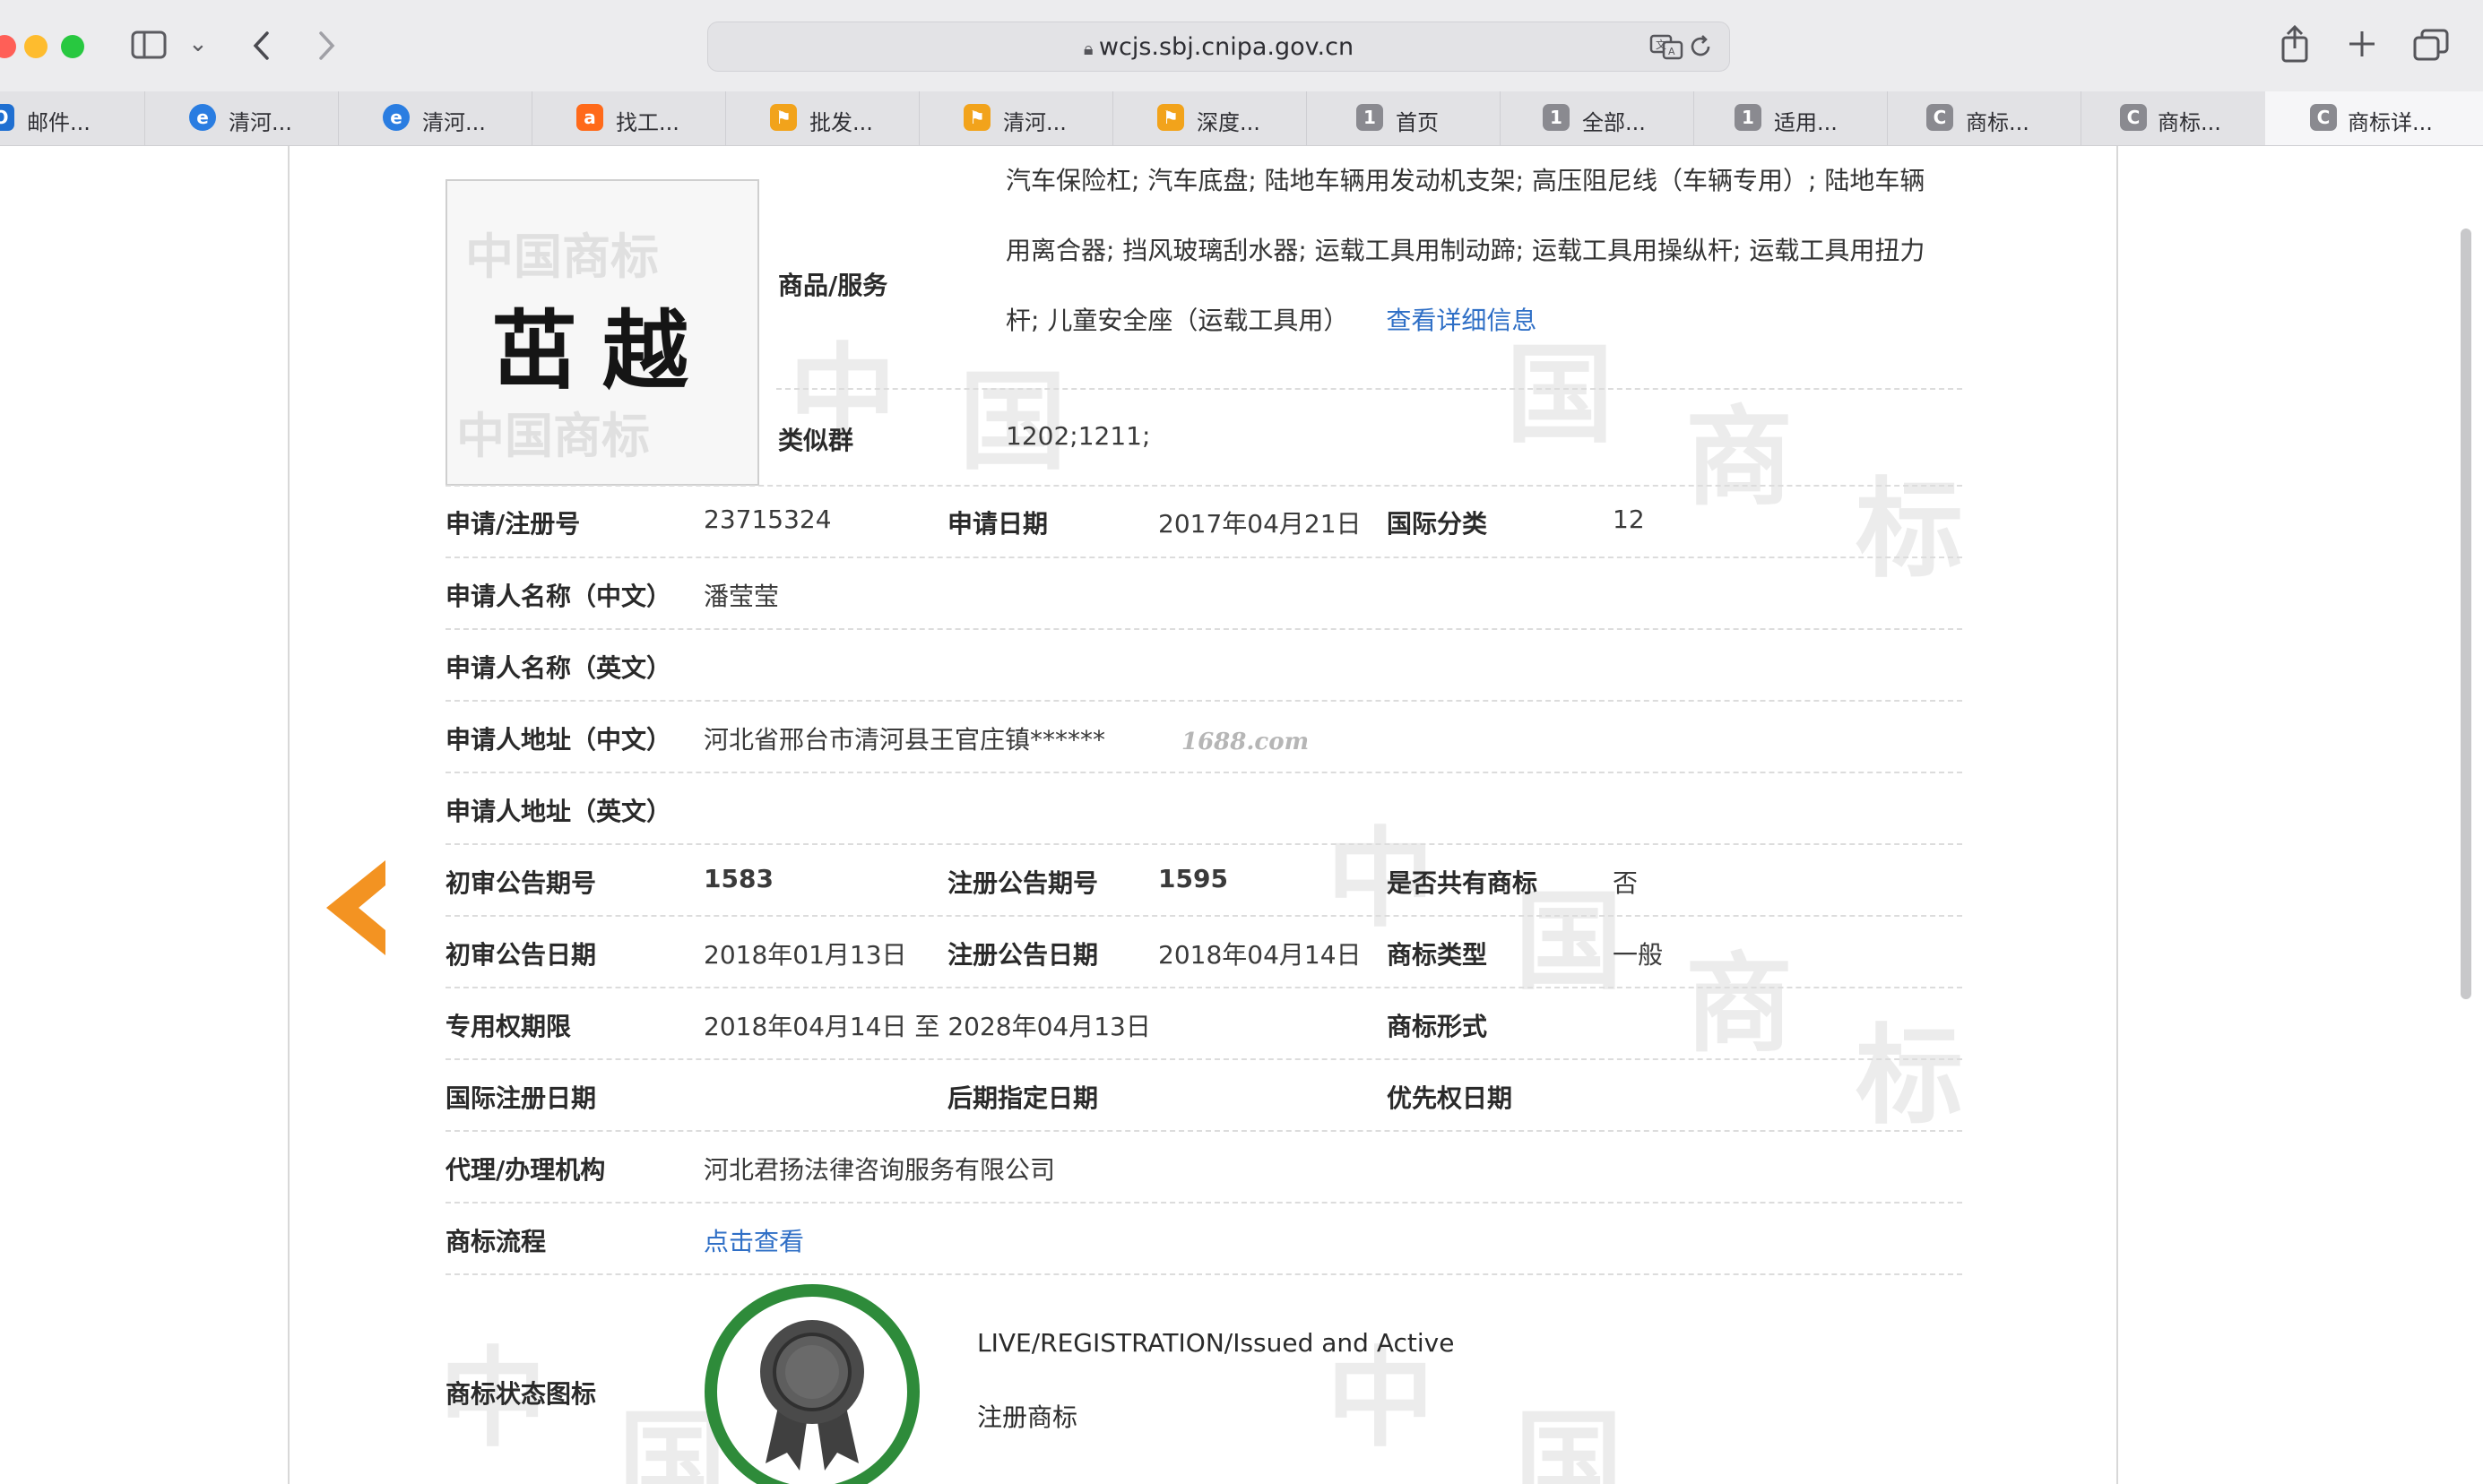  Describe the element at coordinates (326, 47) in the screenshot. I see `forward-icon` at that location.